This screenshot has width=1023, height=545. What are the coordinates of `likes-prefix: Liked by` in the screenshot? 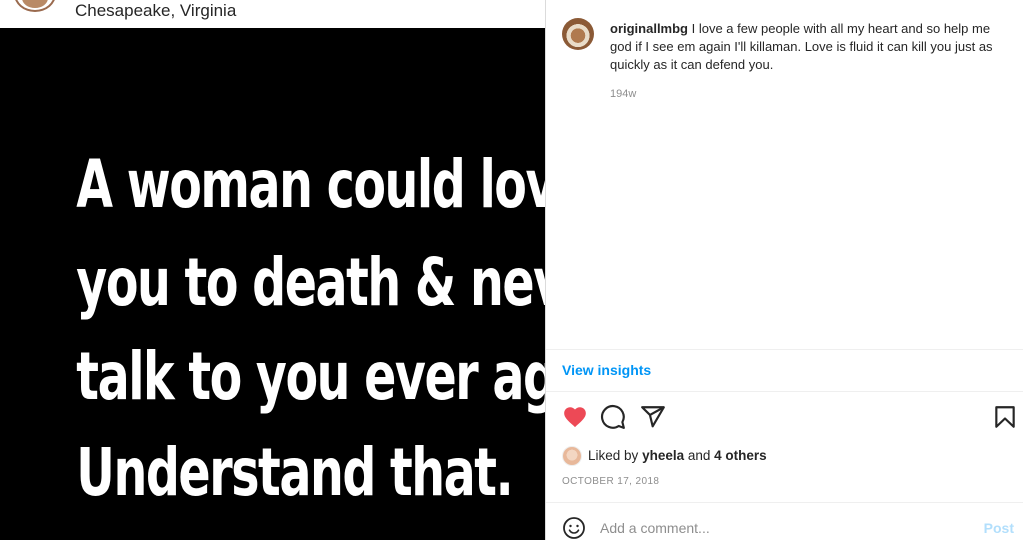 It's located at (613, 455).